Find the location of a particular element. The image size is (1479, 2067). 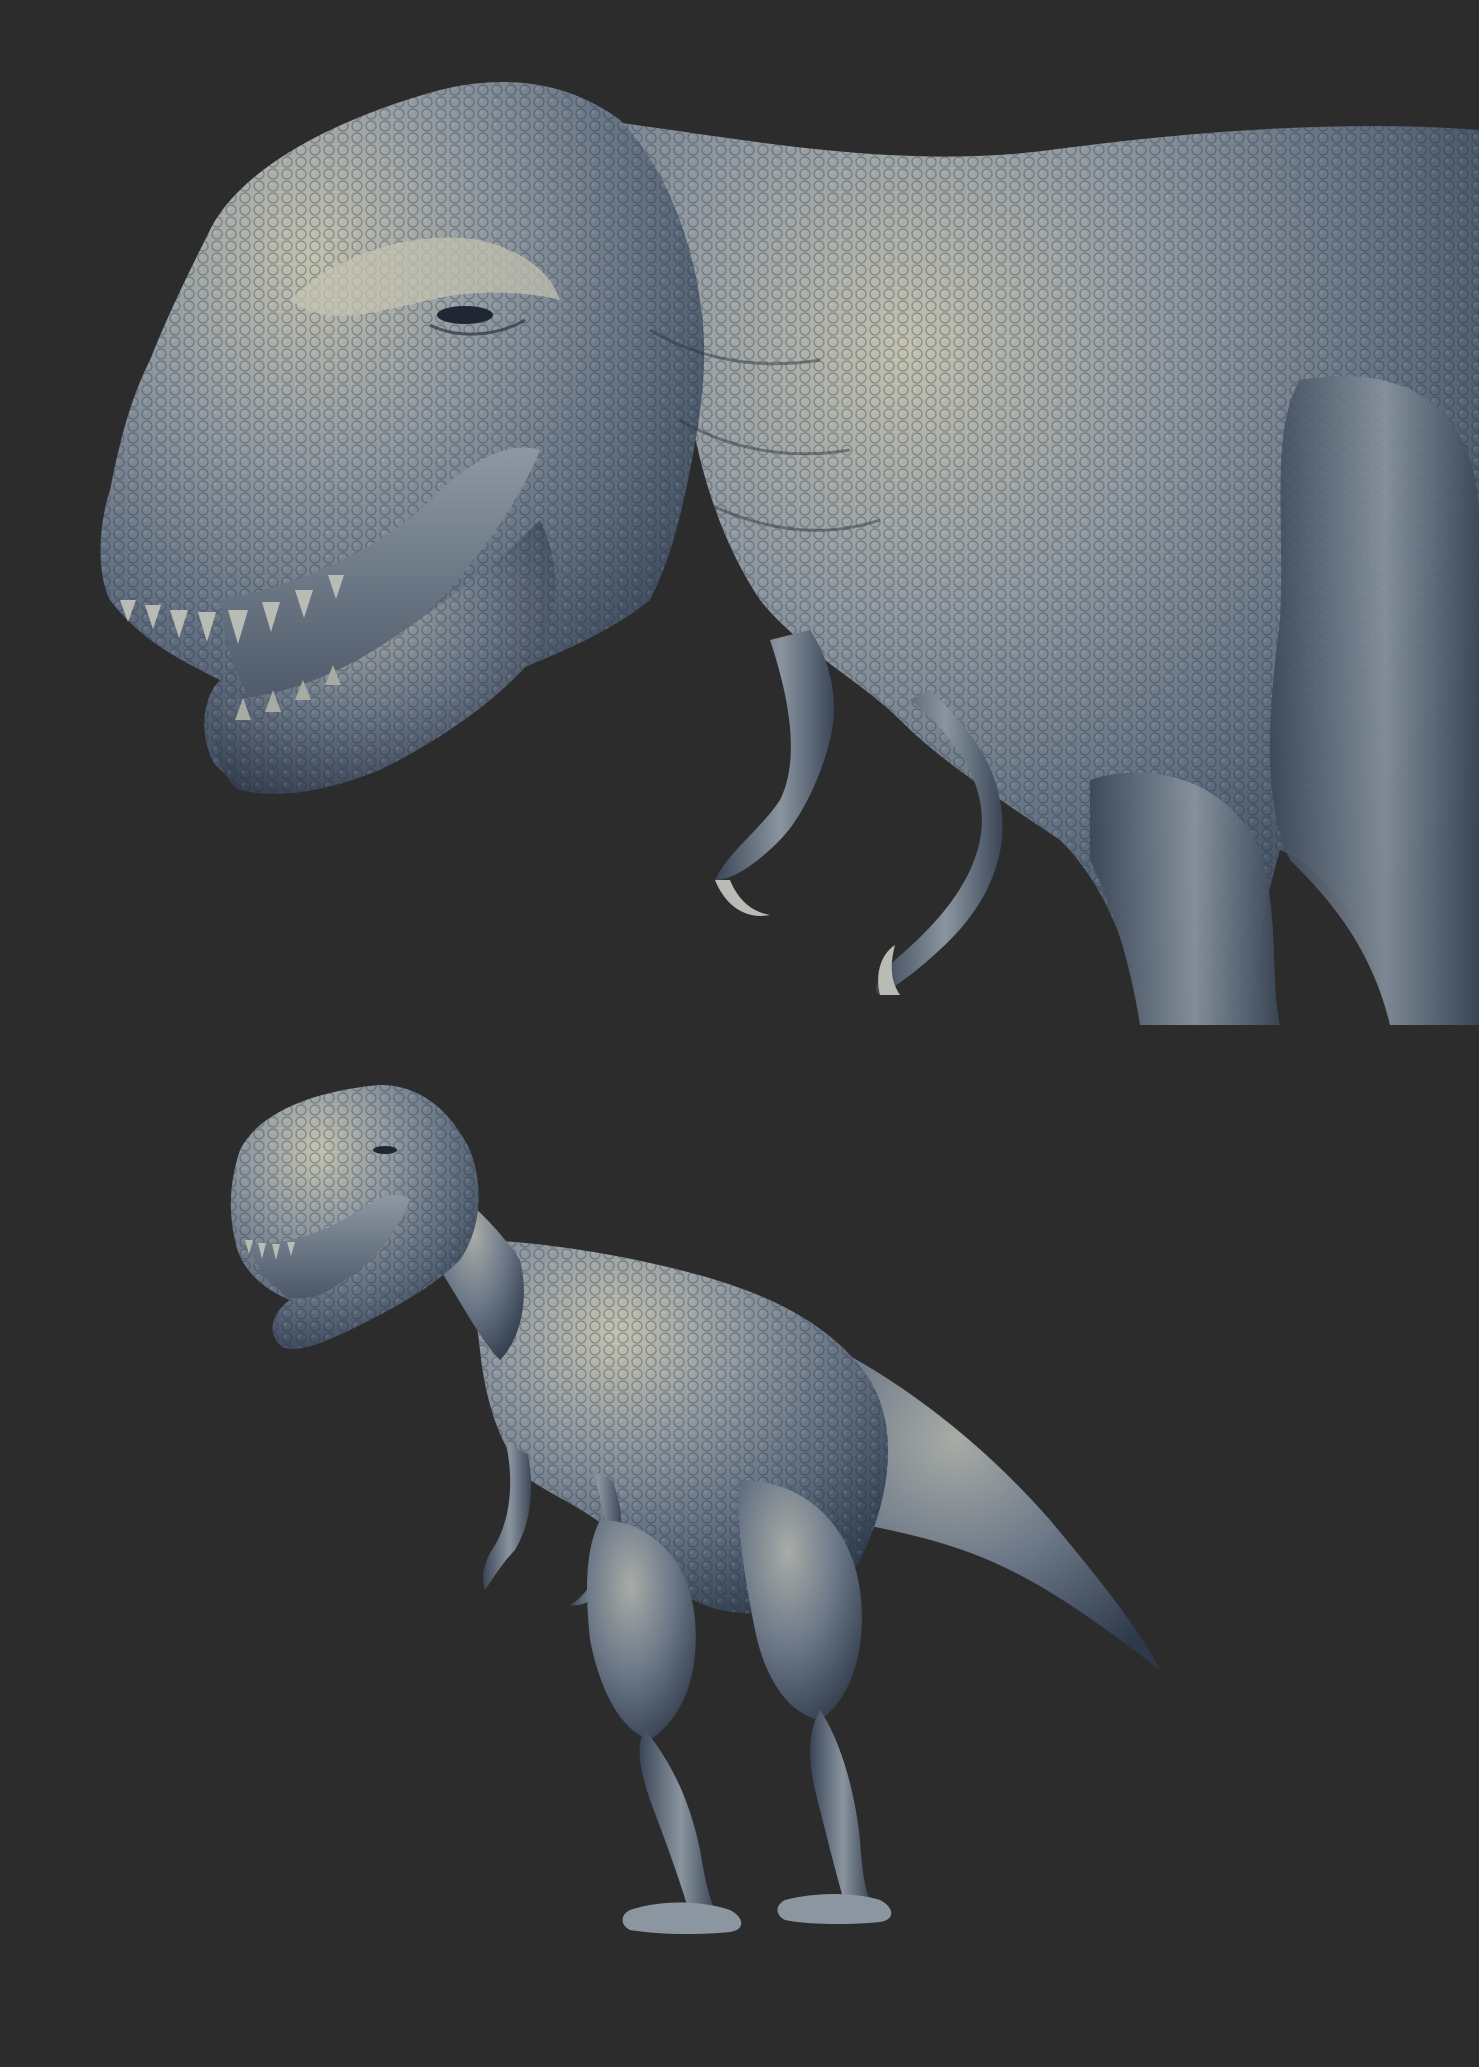

fullbody-eye is located at coordinates (385, 1150).